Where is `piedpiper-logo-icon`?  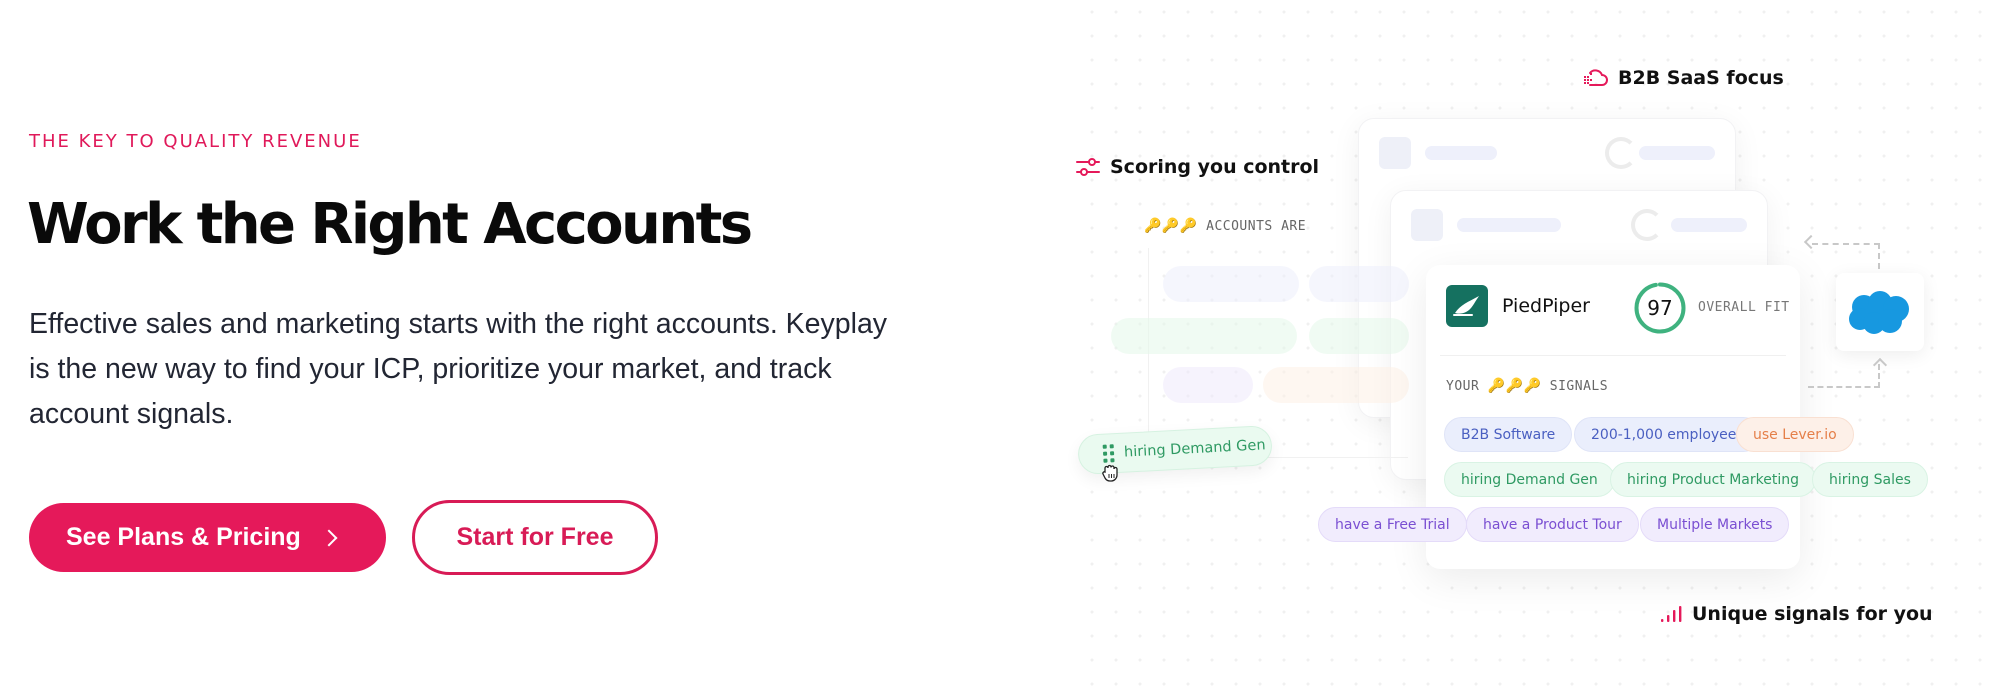 piedpiper-logo-icon is located at coordinates (1466, 306).